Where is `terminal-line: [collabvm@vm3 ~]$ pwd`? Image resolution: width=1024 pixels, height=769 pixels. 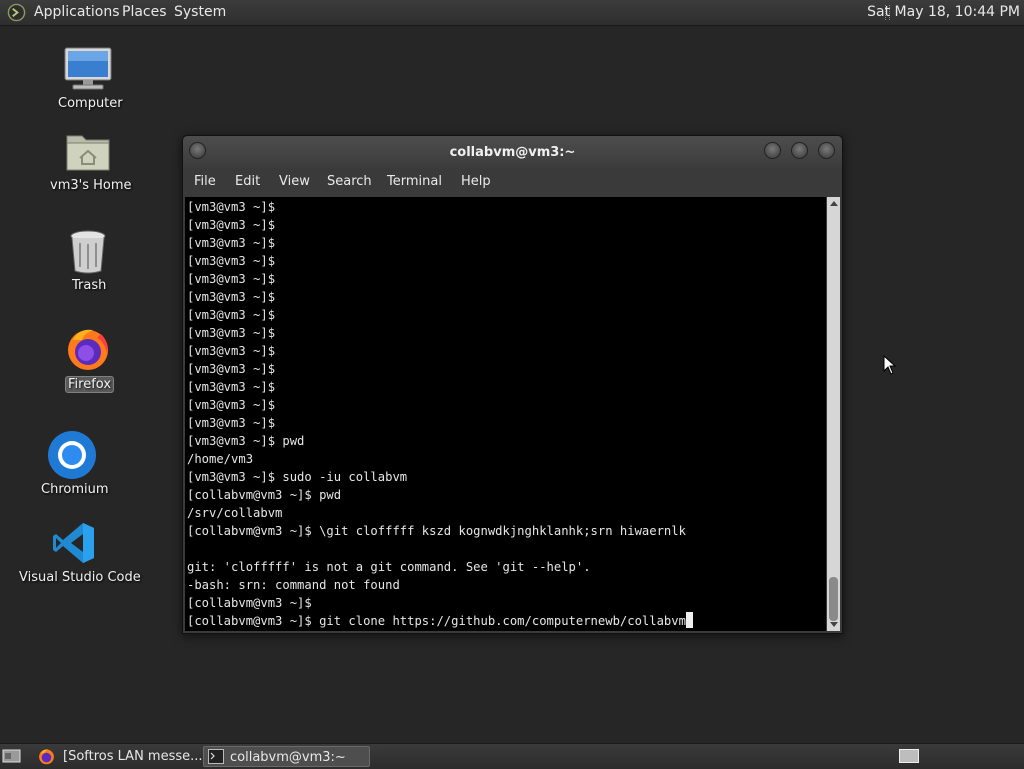 terminal-line: [collabvm@vm3 ~]$ pwd is located at coordinates (264, 495).